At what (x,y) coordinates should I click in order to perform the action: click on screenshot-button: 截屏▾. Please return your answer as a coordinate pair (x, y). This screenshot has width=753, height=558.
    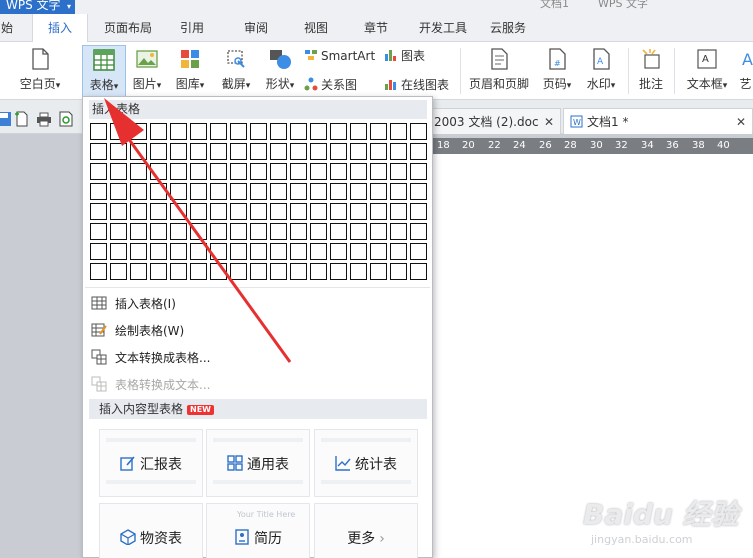
    Looking at the image, I should click on (236, 71).